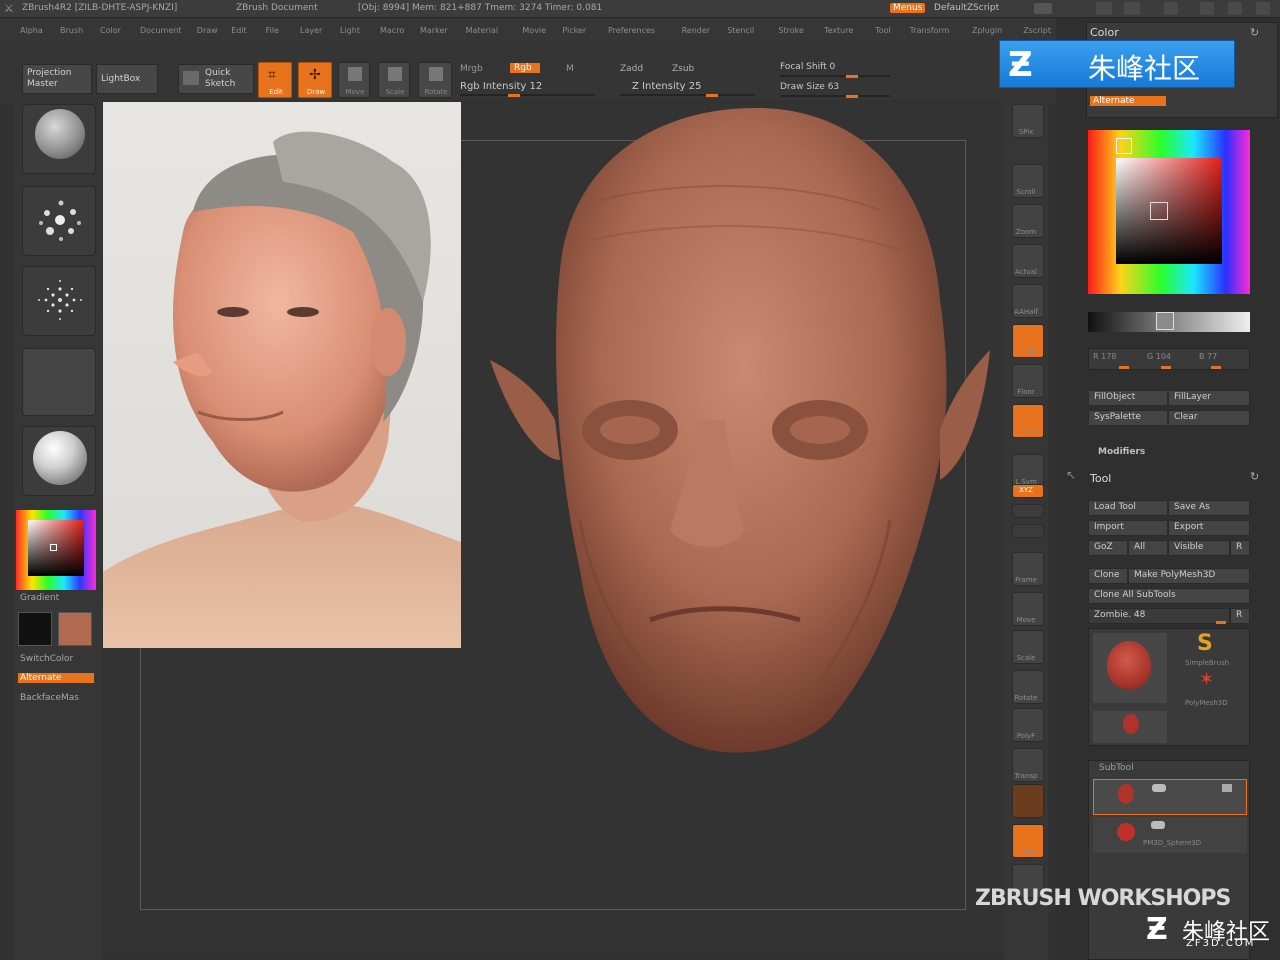 The image size is (1280, 960). I want to click on menu-item-transform: Transform, so click(930, 30).